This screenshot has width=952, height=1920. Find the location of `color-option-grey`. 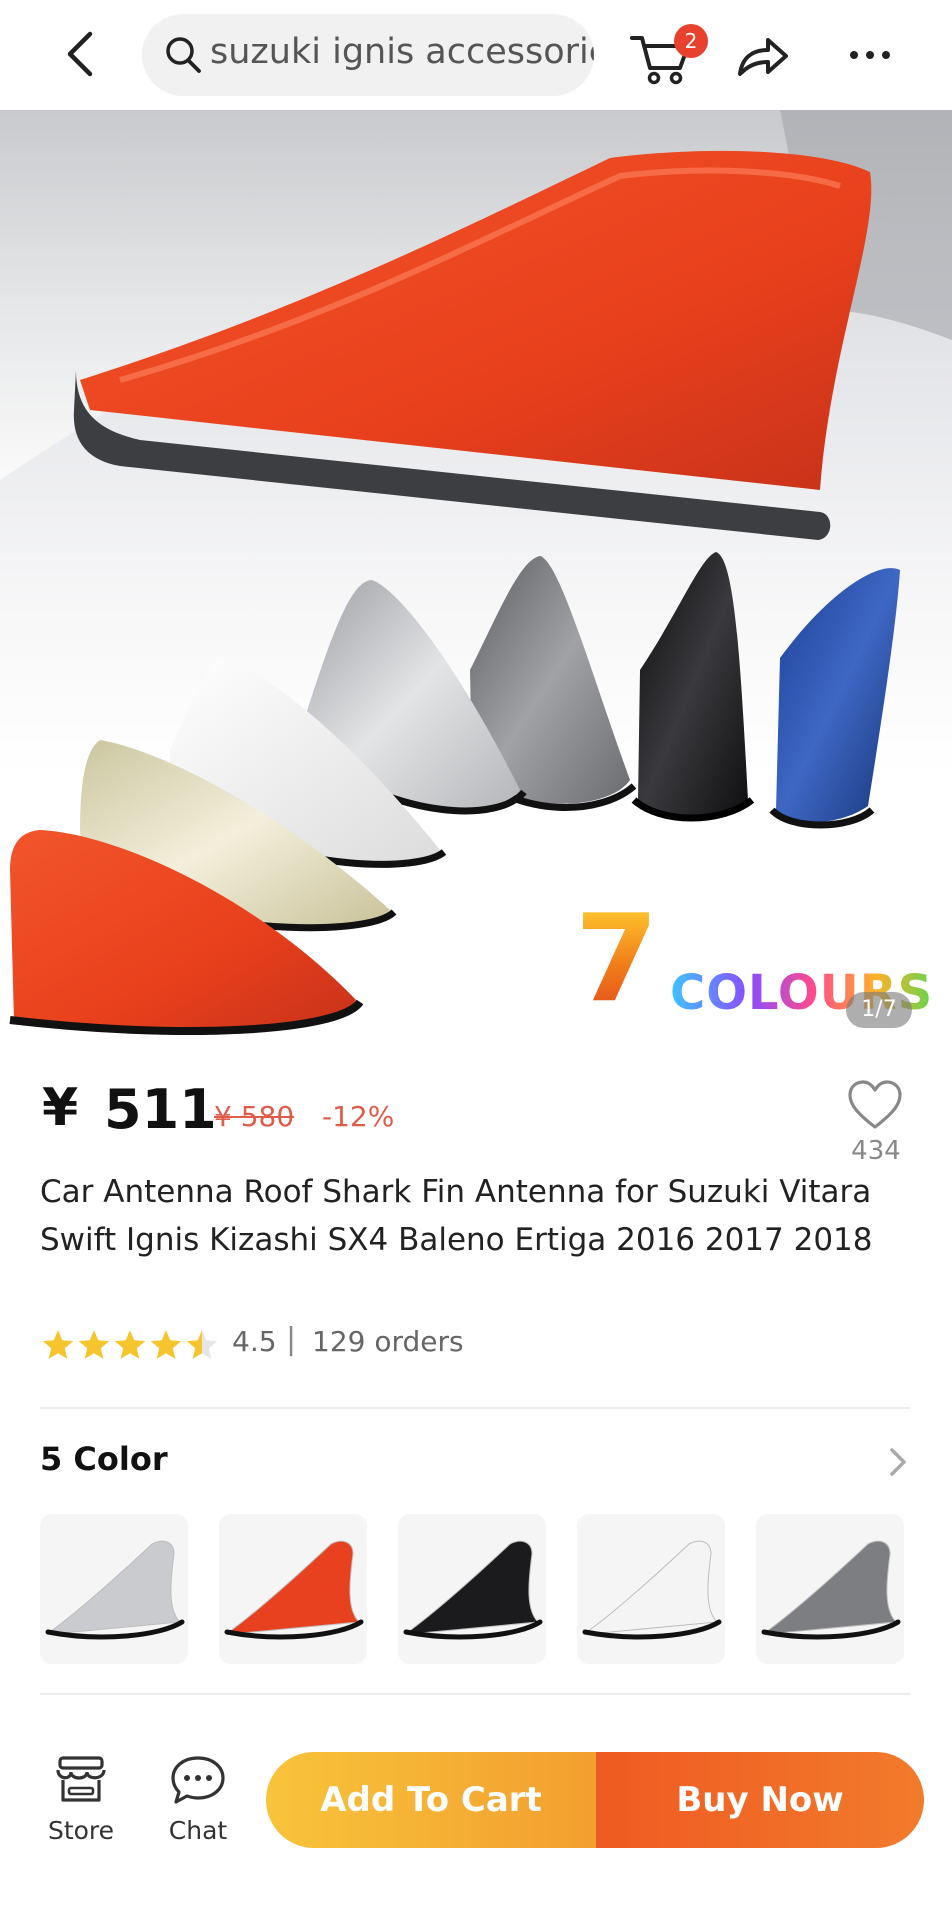

color-option-grey is located at coordinates (830, 1589).